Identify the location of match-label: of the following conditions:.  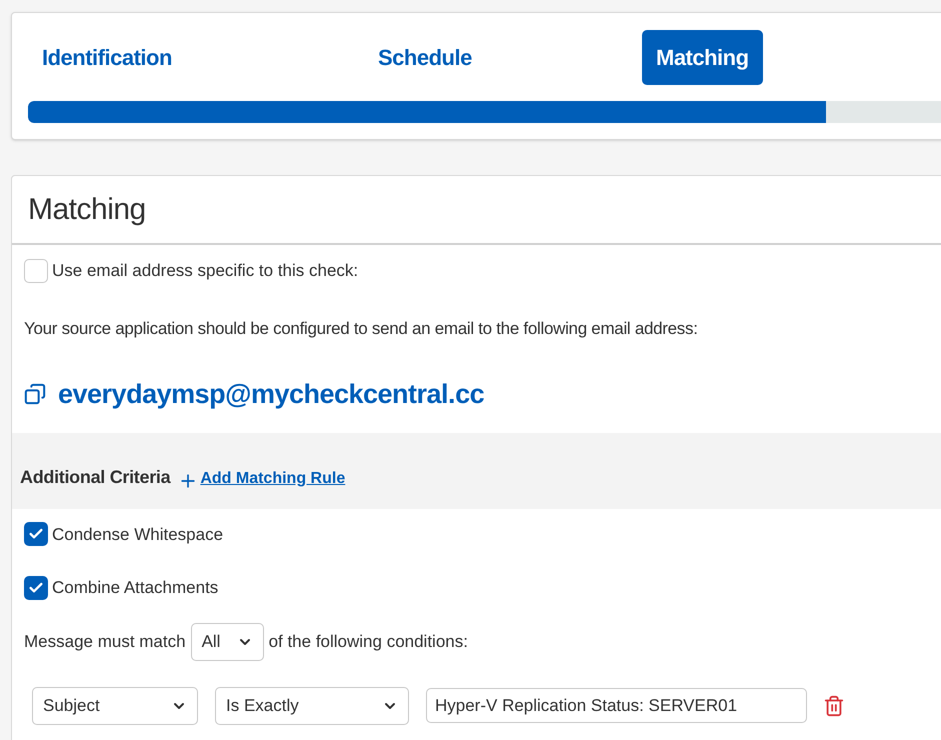
(368, 641).